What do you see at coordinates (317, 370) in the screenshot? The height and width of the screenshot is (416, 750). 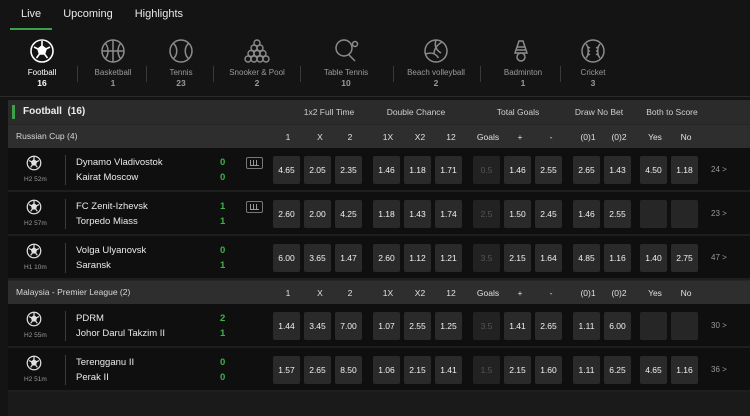 I see `odds-button-x: 2.65` at bounding box center [317, 370].